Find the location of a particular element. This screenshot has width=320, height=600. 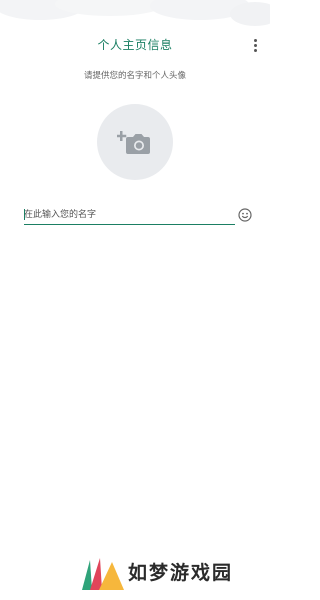

instruction-text: 请提供您的名字和个人头像 is located at coordinates (134, 76).